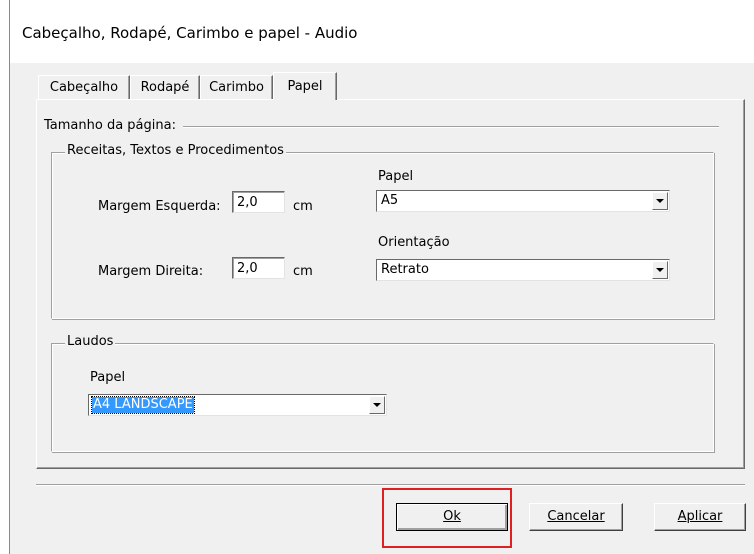  What do you see at coordinates (84, 87) in the screenshot?
I see `tab-cabecalho: Cabeçalho` at bounding box center [84, 87].